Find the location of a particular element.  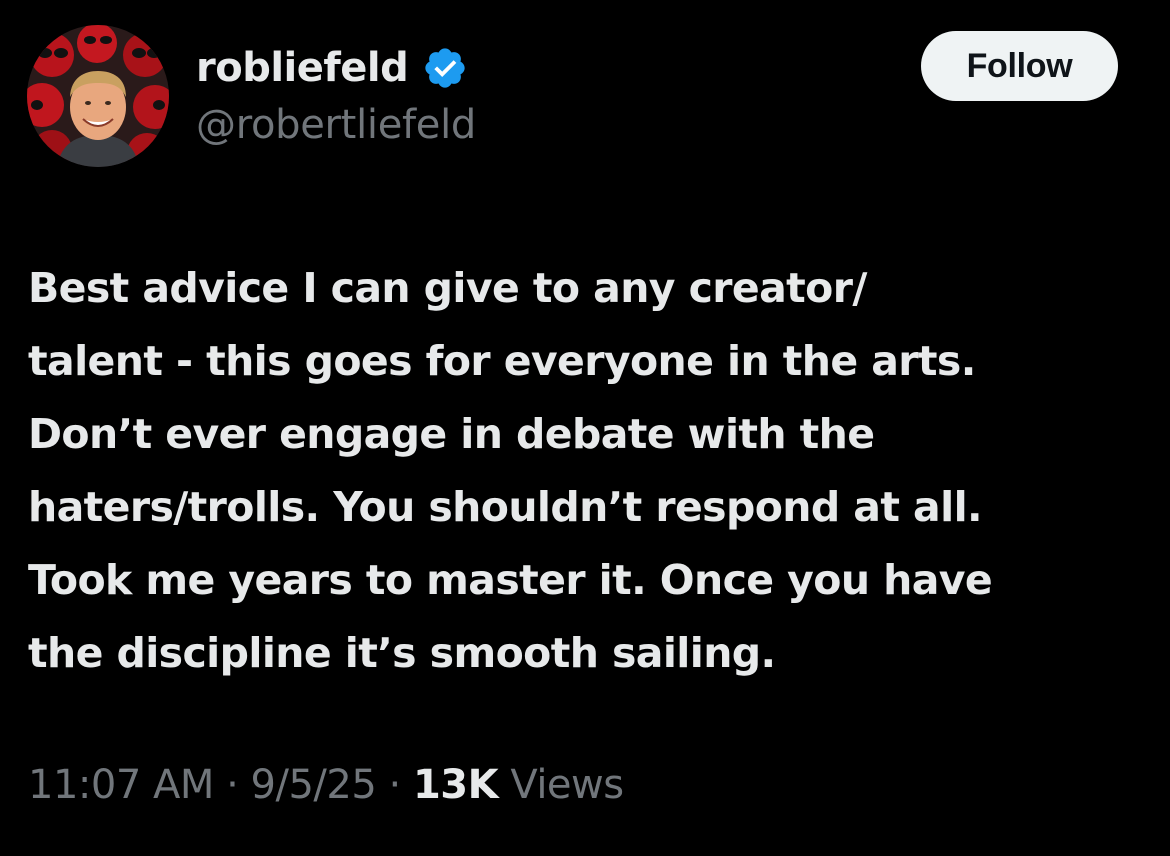

display-name-row: robliefeld is located at coordinates (336, 68).